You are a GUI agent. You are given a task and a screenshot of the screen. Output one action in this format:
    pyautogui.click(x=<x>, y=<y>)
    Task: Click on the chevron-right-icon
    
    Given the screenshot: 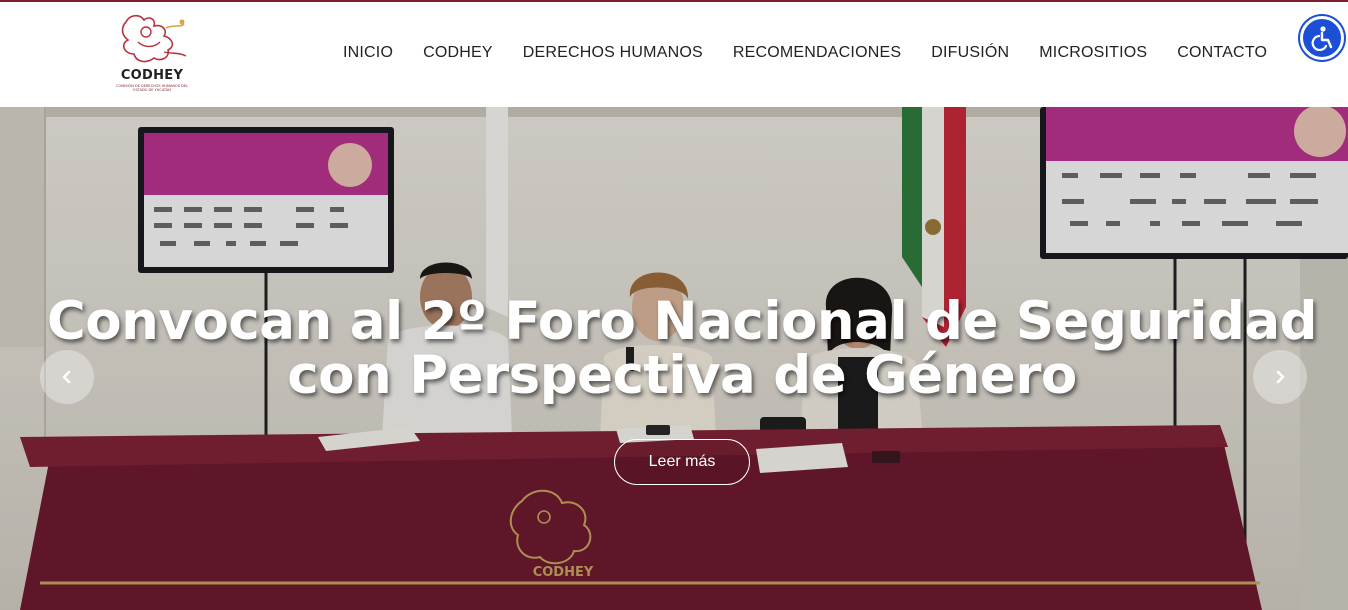 What is the action you would take?
    pyautogui.click(x=1280, y=377)
    